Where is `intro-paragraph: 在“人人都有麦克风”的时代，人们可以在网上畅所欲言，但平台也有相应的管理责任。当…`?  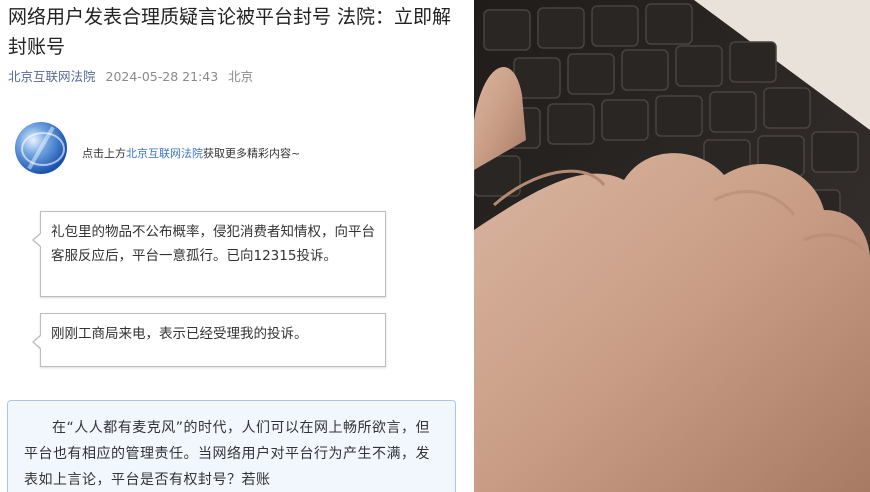
intro-paragraph: 在“人人都有麦克风”的时代，人们可以在网上畅所欲言，但平台也有相应的管理责任。当… is located at coordinates (227, 454).